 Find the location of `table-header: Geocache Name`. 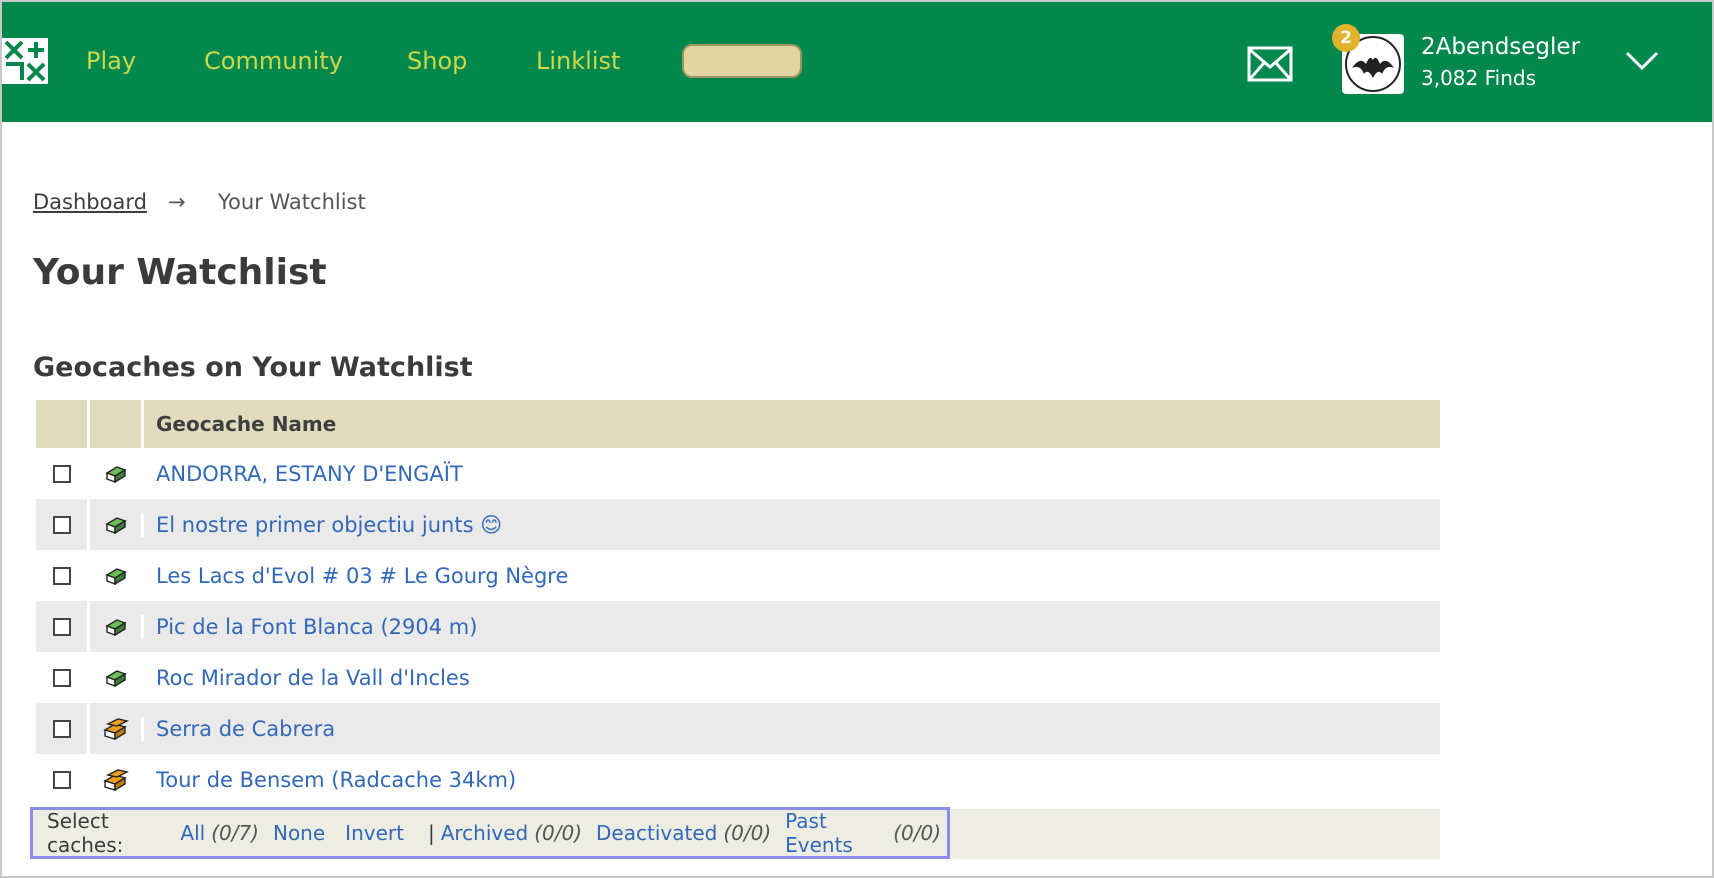

table-header: Geocache Name is located at coordinates (738, 424).